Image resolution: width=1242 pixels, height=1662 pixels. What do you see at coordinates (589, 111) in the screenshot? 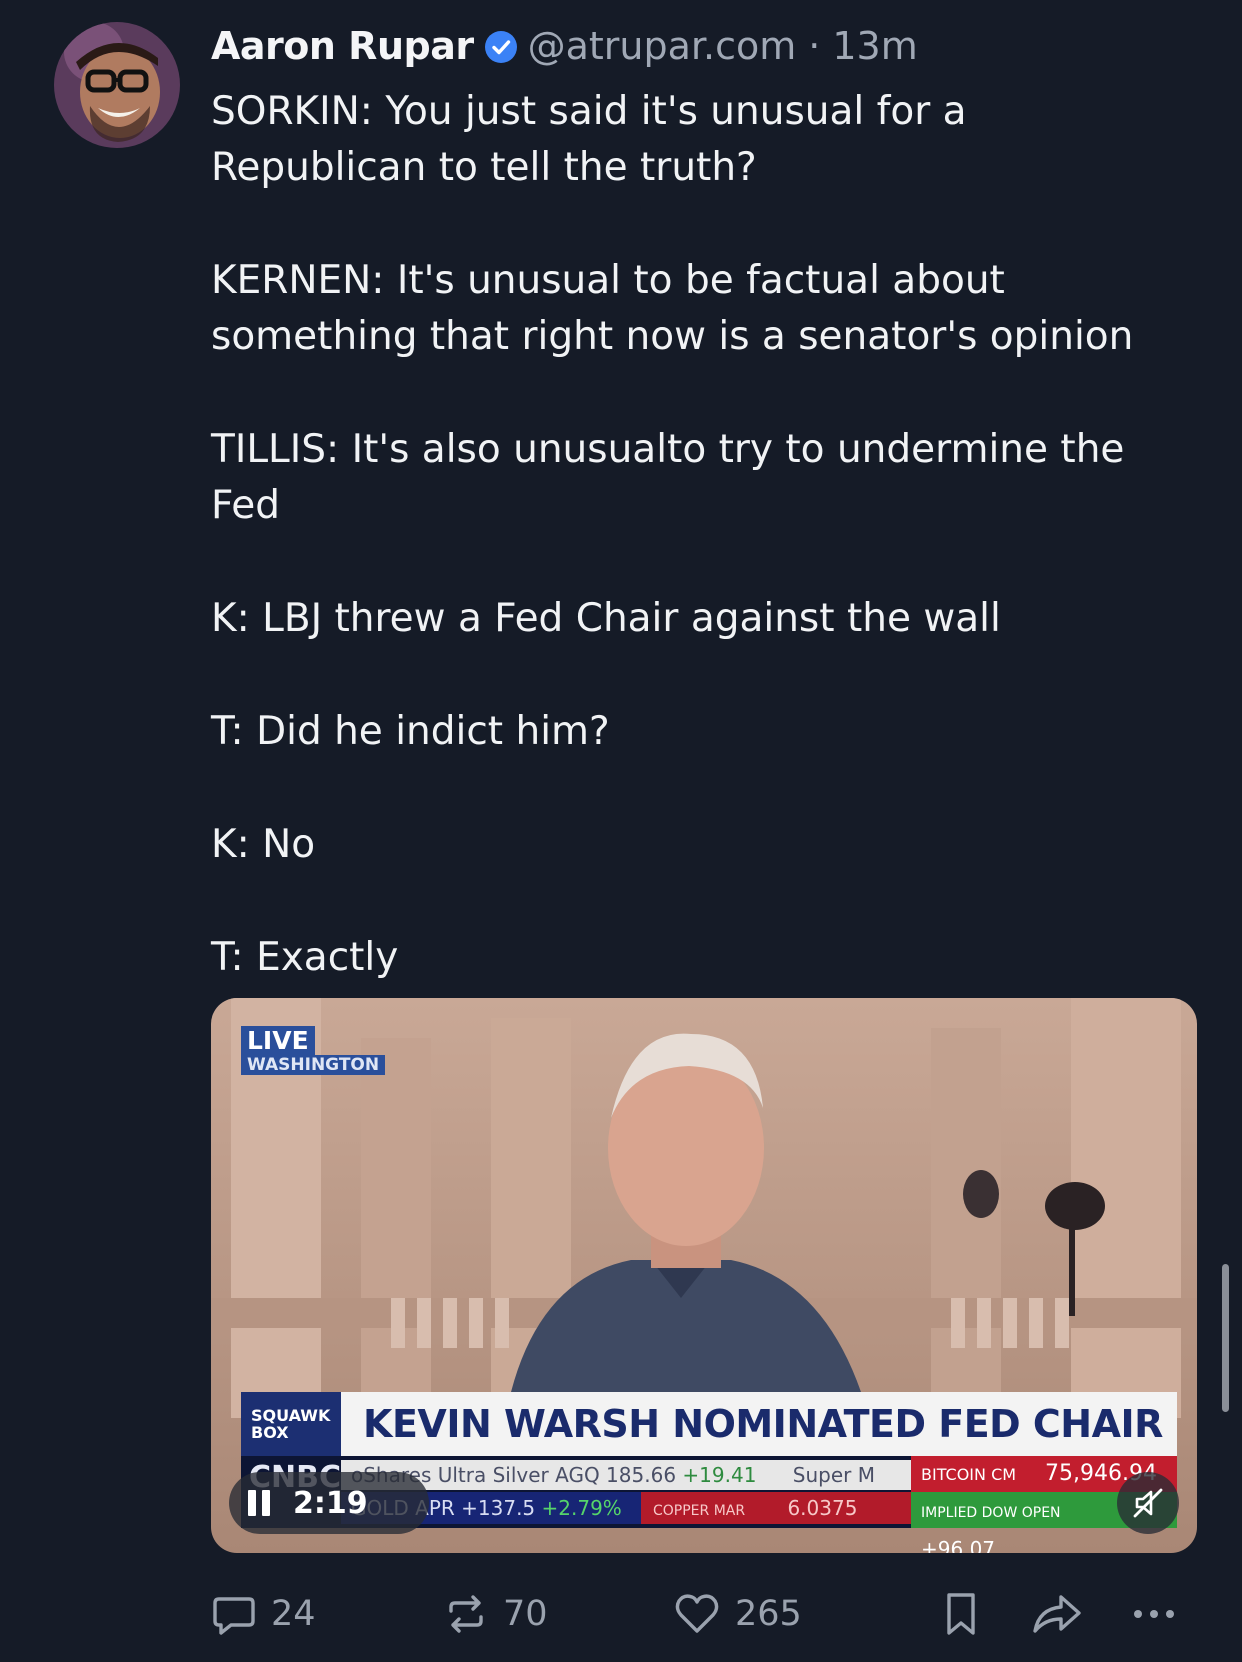
I see `post-line: SORKIN: You just said it's unusual for a` at bounding box center [589, 111].